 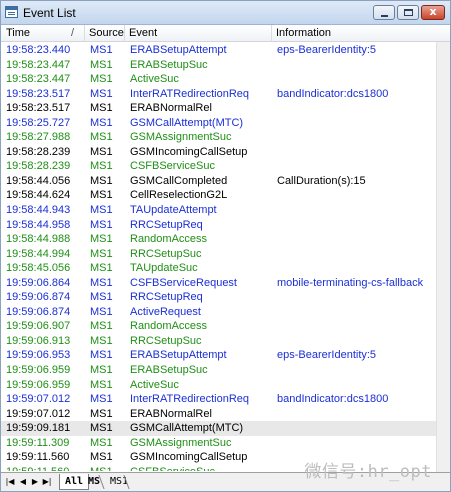 What do you see at coordinates (106, 33) in the screenshot?
I see `column-header-source: Source` at bounding box center [106, 33].